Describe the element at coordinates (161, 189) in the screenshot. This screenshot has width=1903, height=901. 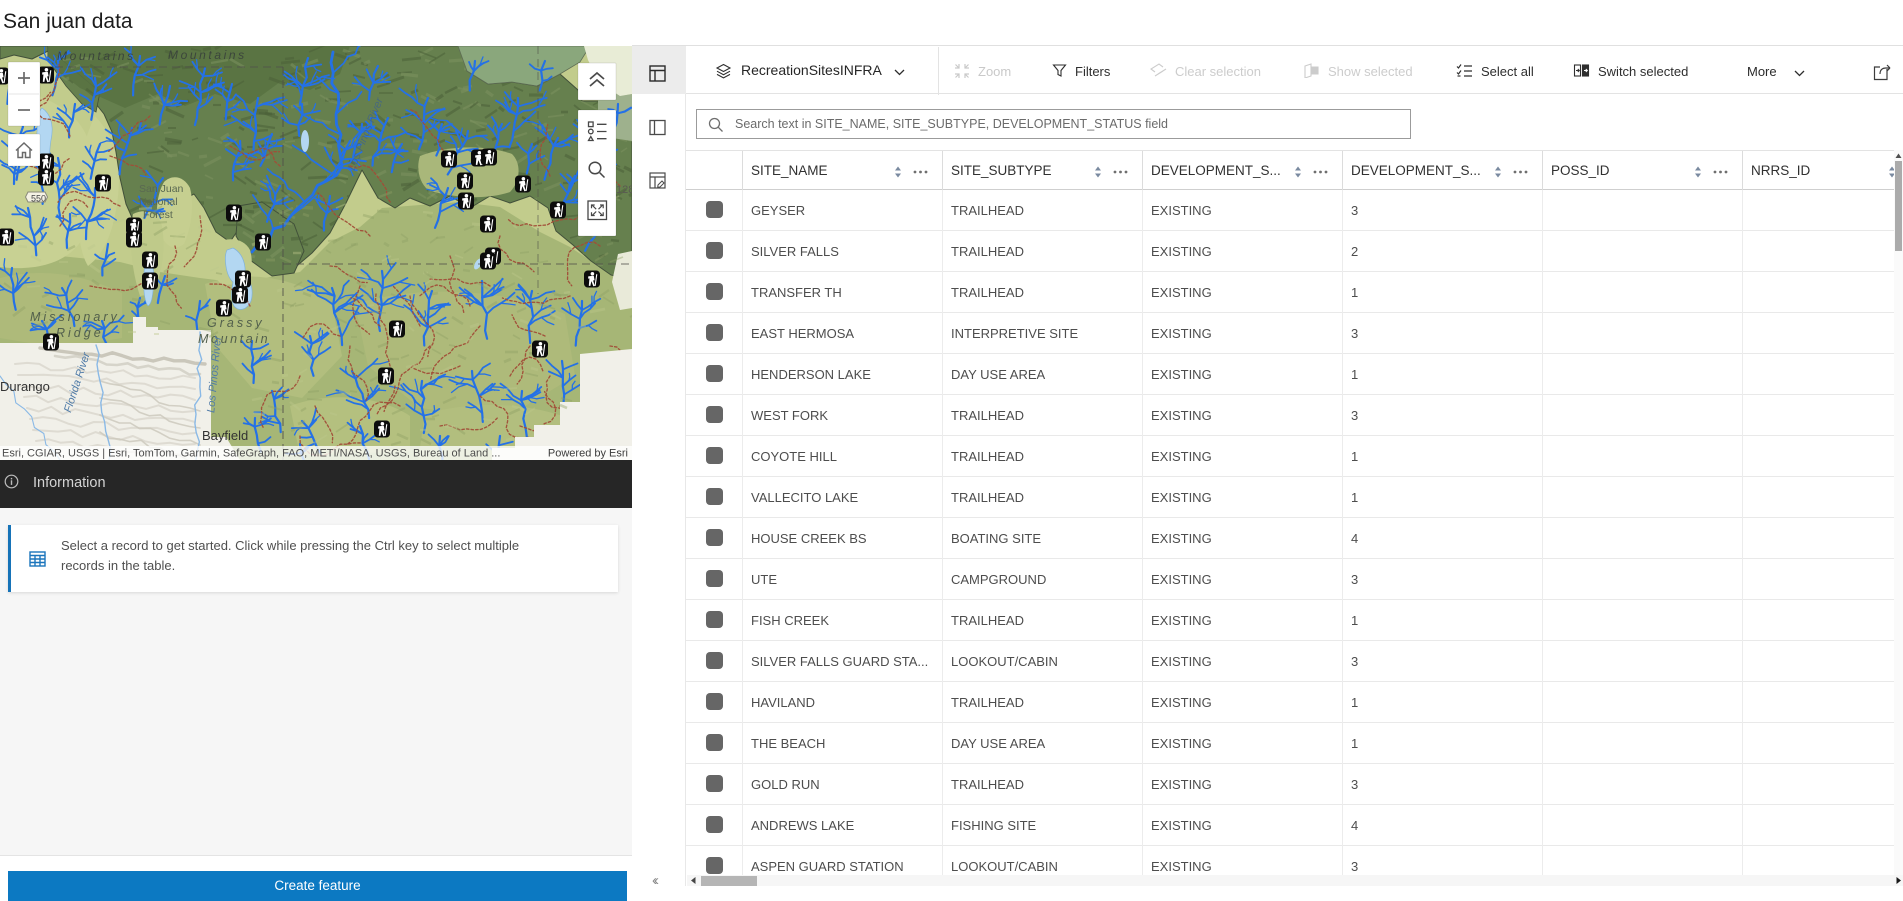
I see `svg-text: San Juan` at that location.